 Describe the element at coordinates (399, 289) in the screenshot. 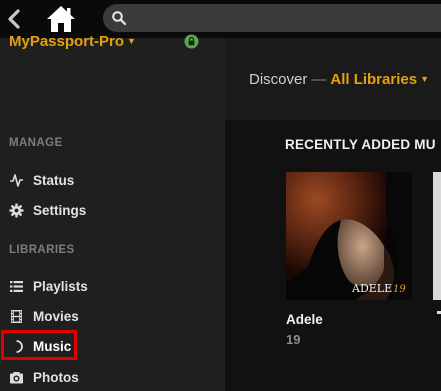

I see `svg-text: 19` at that location.